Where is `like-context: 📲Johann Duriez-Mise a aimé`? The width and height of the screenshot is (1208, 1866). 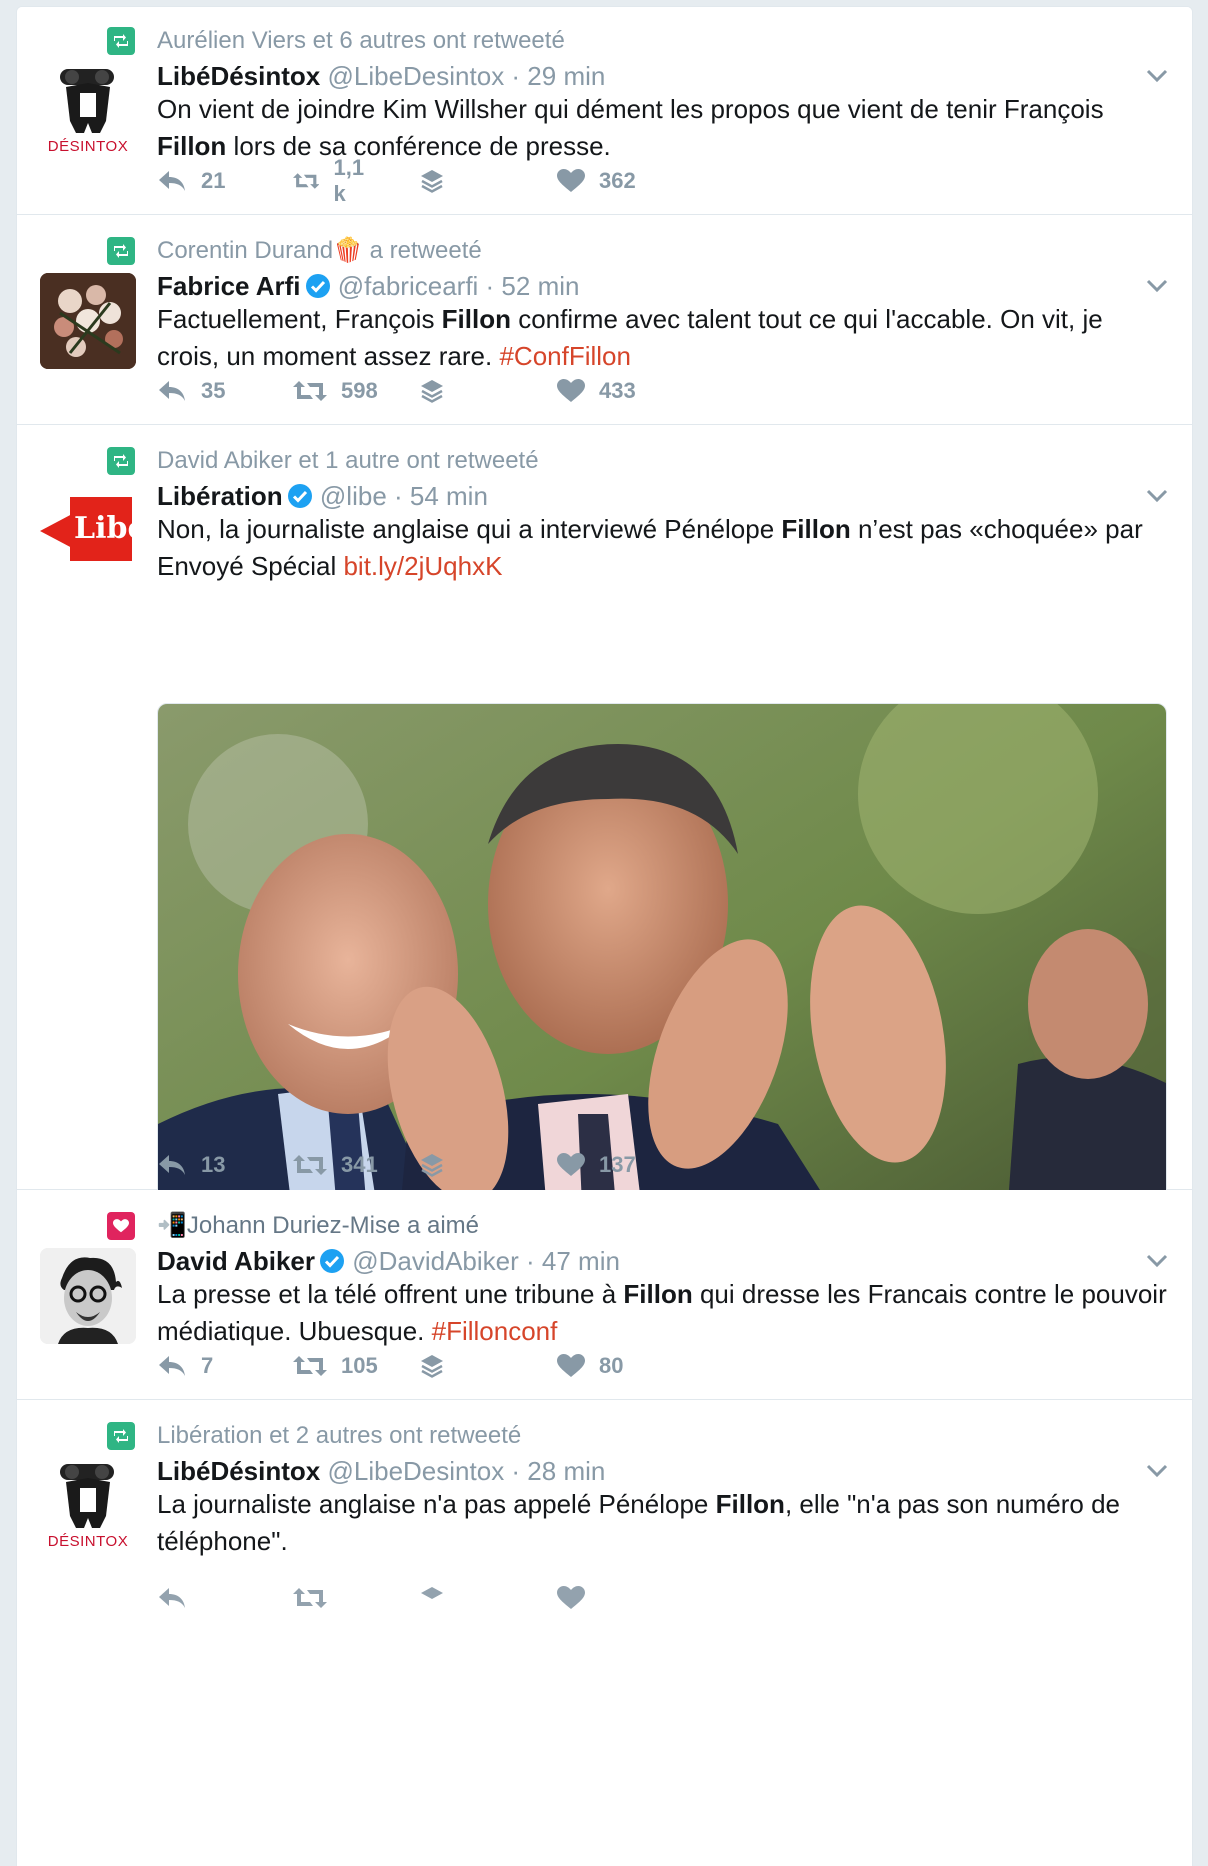
like-context: 📲Johann Duriez-Mise a aimé is located at coordinates (318, 1226).